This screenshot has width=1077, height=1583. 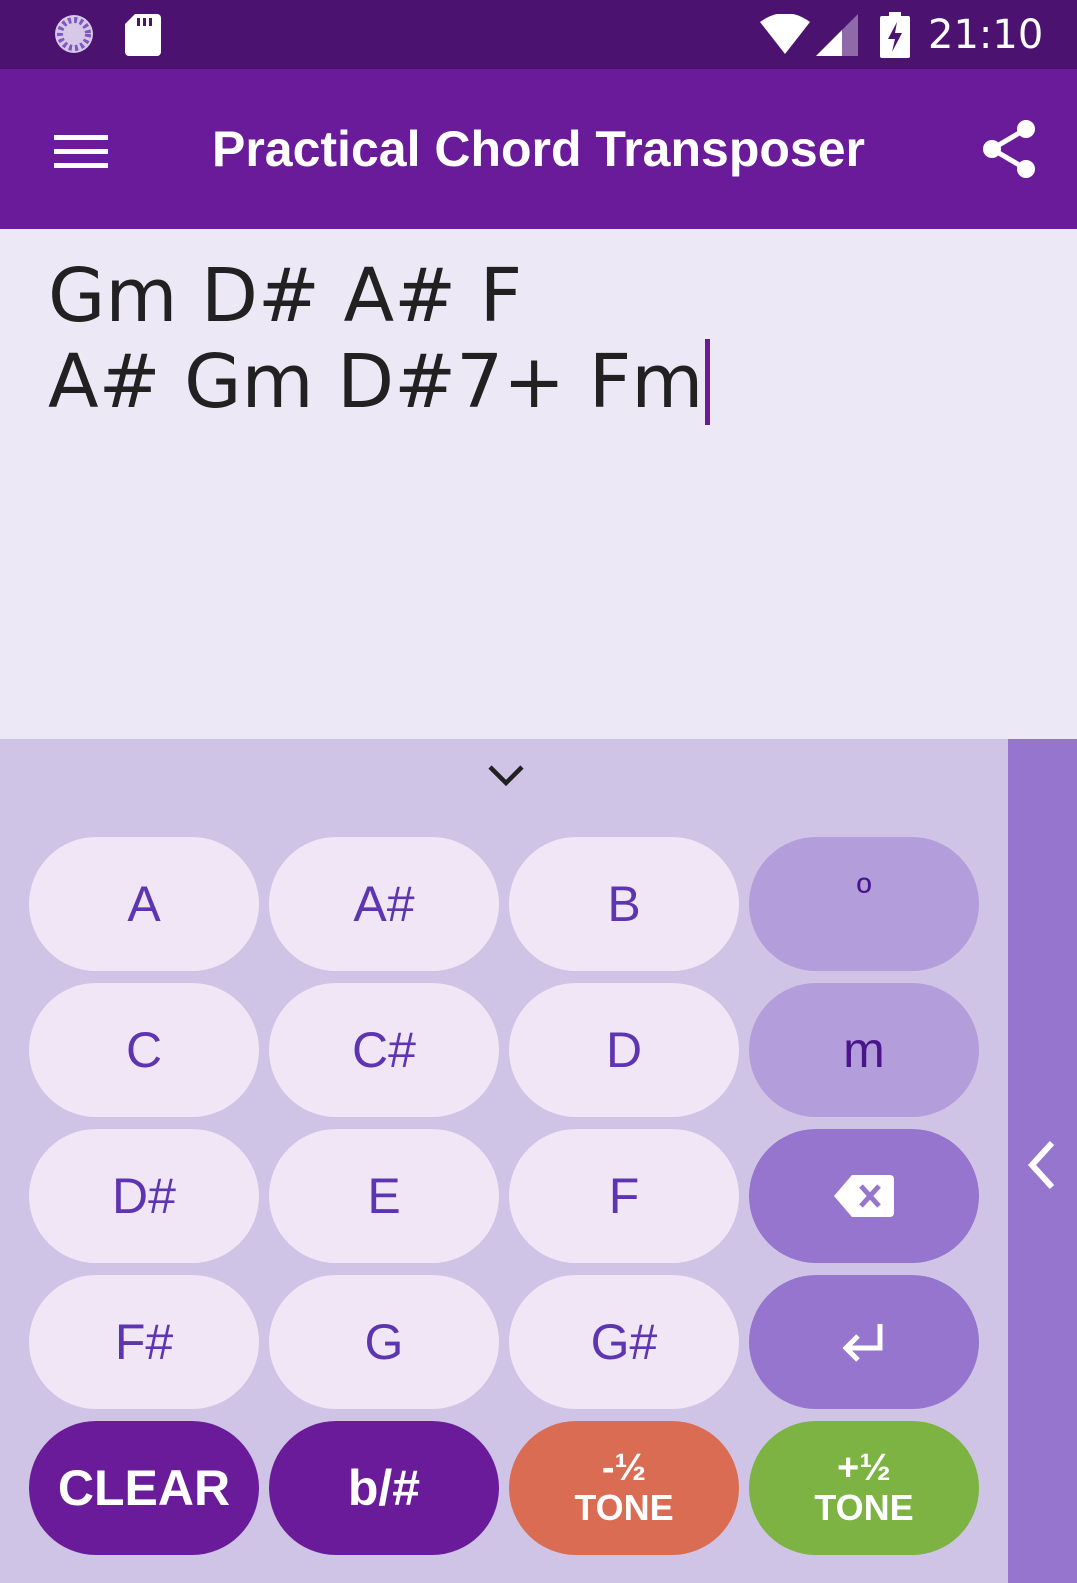 I want to click on share-icon, so click(x=1010, y=149).